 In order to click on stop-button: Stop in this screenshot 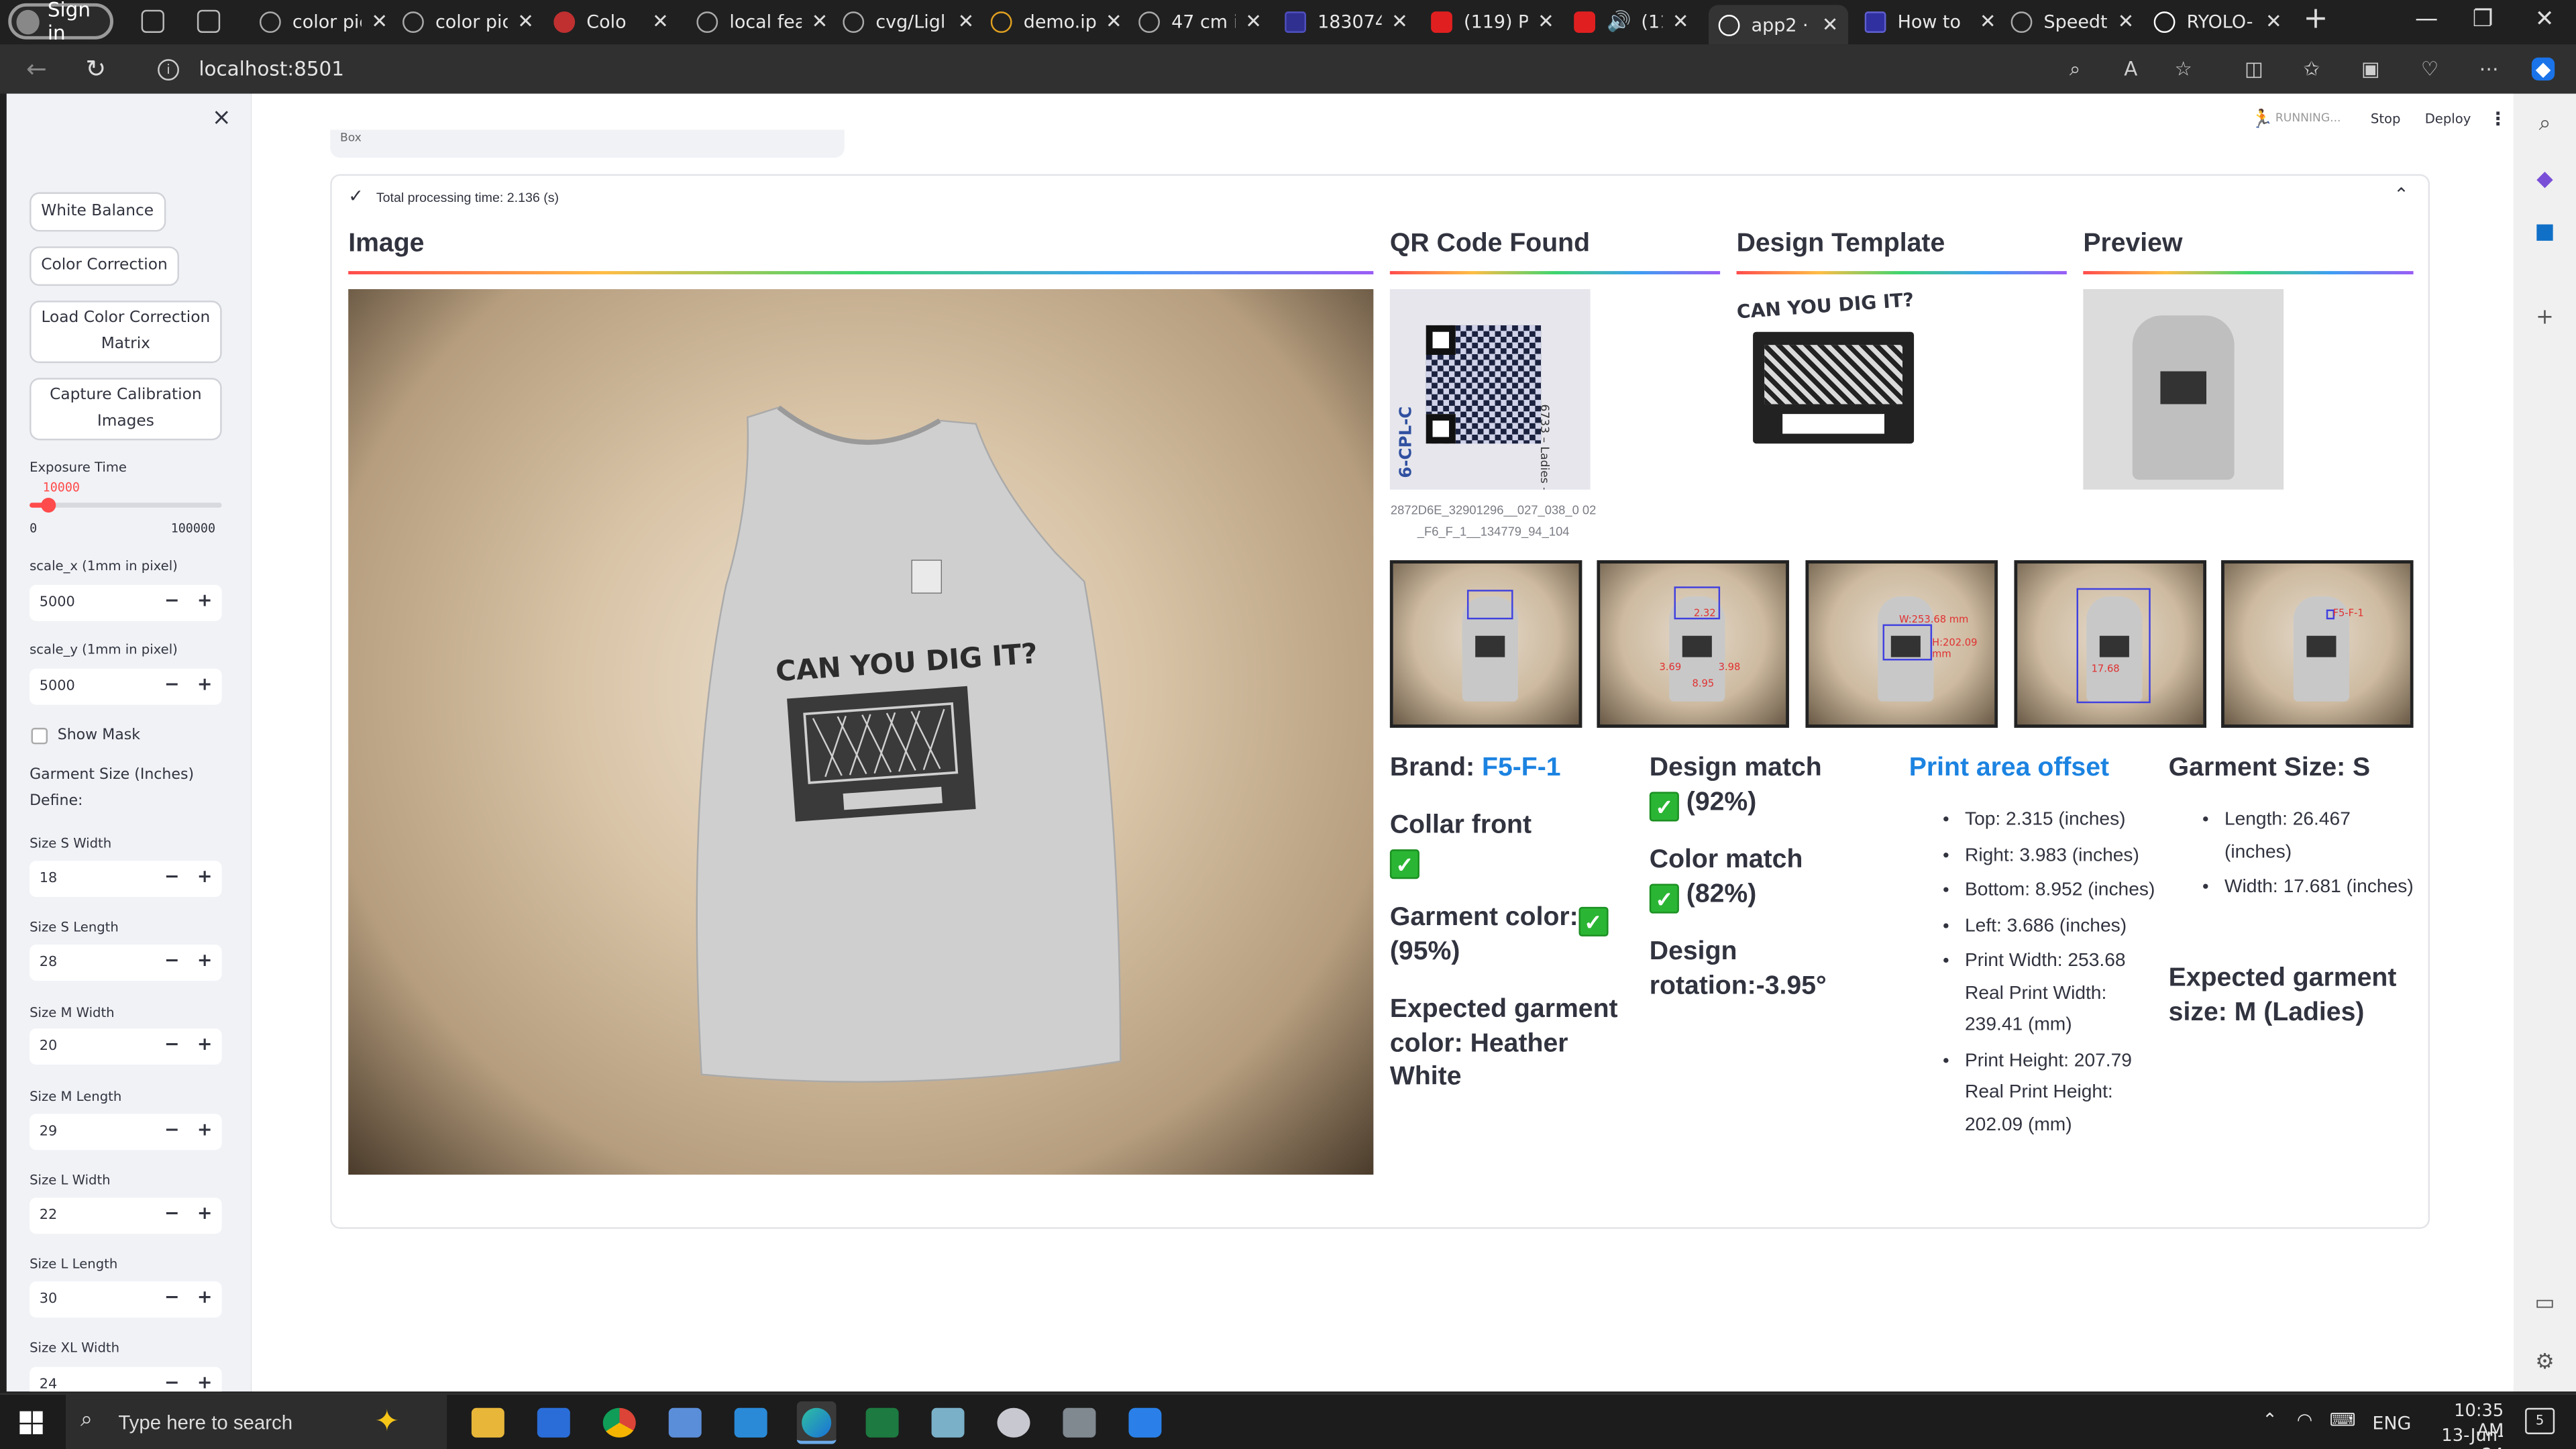, I will do `click(2386, 119)`.